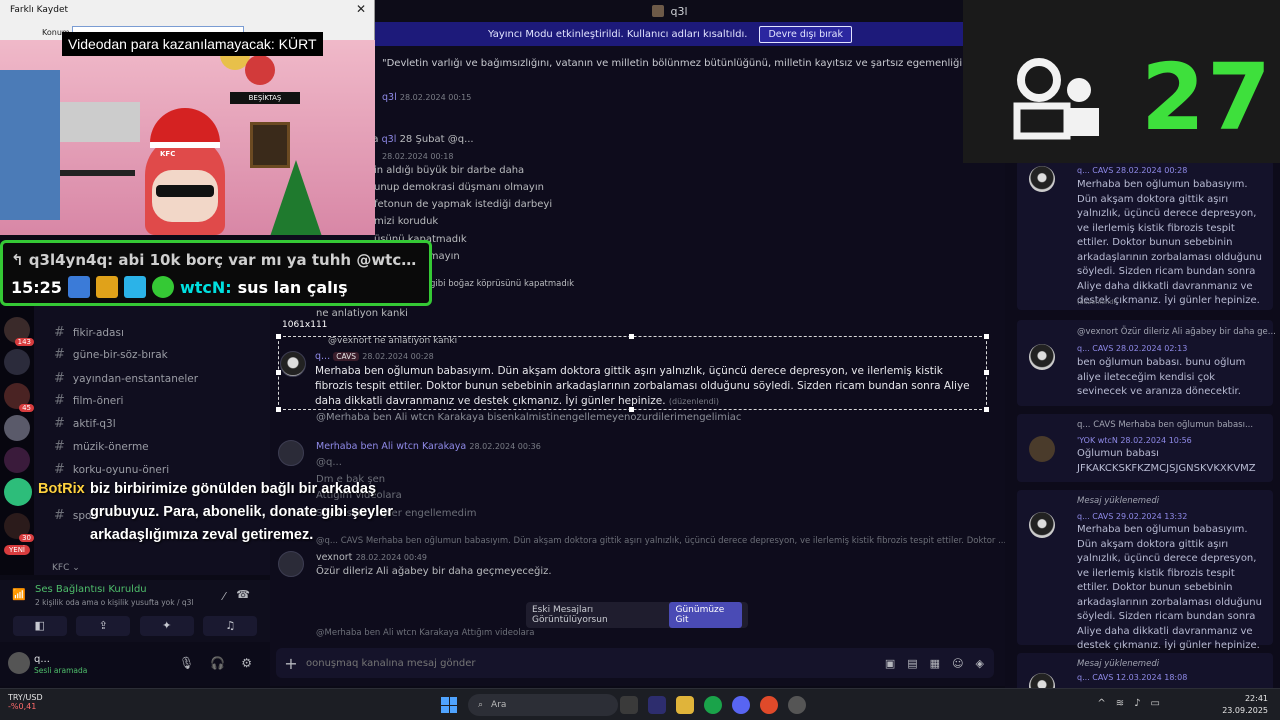  Describe the element at coordinates (741, 705) in the screenshot. I see `discord-icon` at that location.